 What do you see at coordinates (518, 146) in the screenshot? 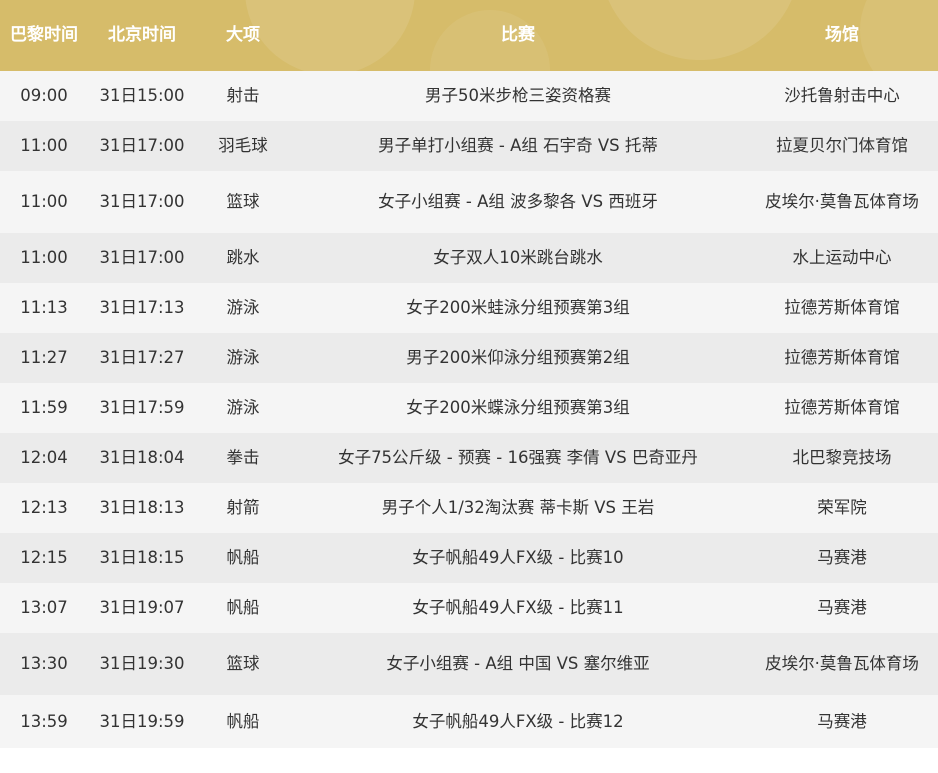
I see `event-cell: 男子单打小组赛 - A组 石宇奇 VS 托蒂` at bounding box center [518, 146].